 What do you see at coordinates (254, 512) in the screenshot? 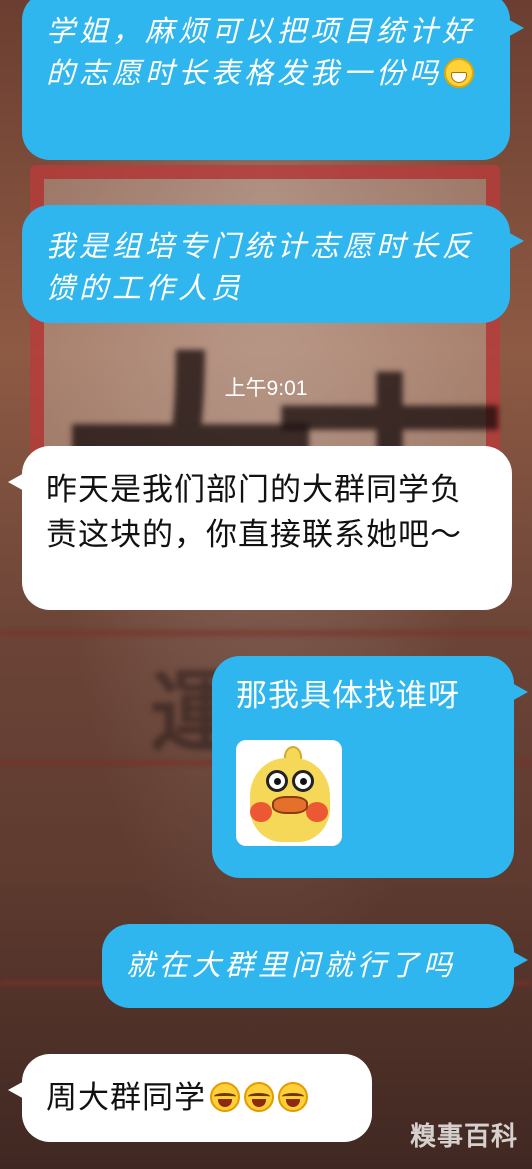
I see `message-text: 昨天是我们部门的大群同学负责这块的，你直接联系她吧～` at bounding box center [254, 512].